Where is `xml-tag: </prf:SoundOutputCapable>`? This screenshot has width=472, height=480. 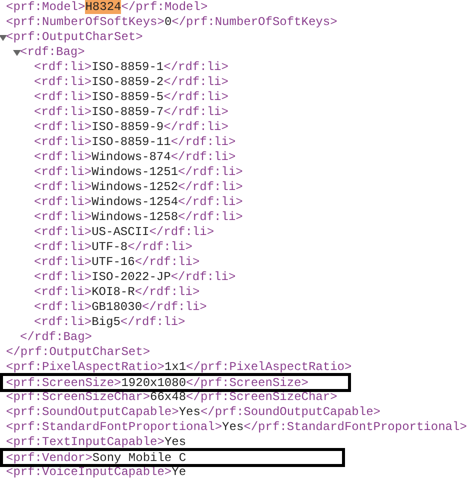 xml-tag: </prf:SoundOutputCapable> is located at coordinates (290, 412).